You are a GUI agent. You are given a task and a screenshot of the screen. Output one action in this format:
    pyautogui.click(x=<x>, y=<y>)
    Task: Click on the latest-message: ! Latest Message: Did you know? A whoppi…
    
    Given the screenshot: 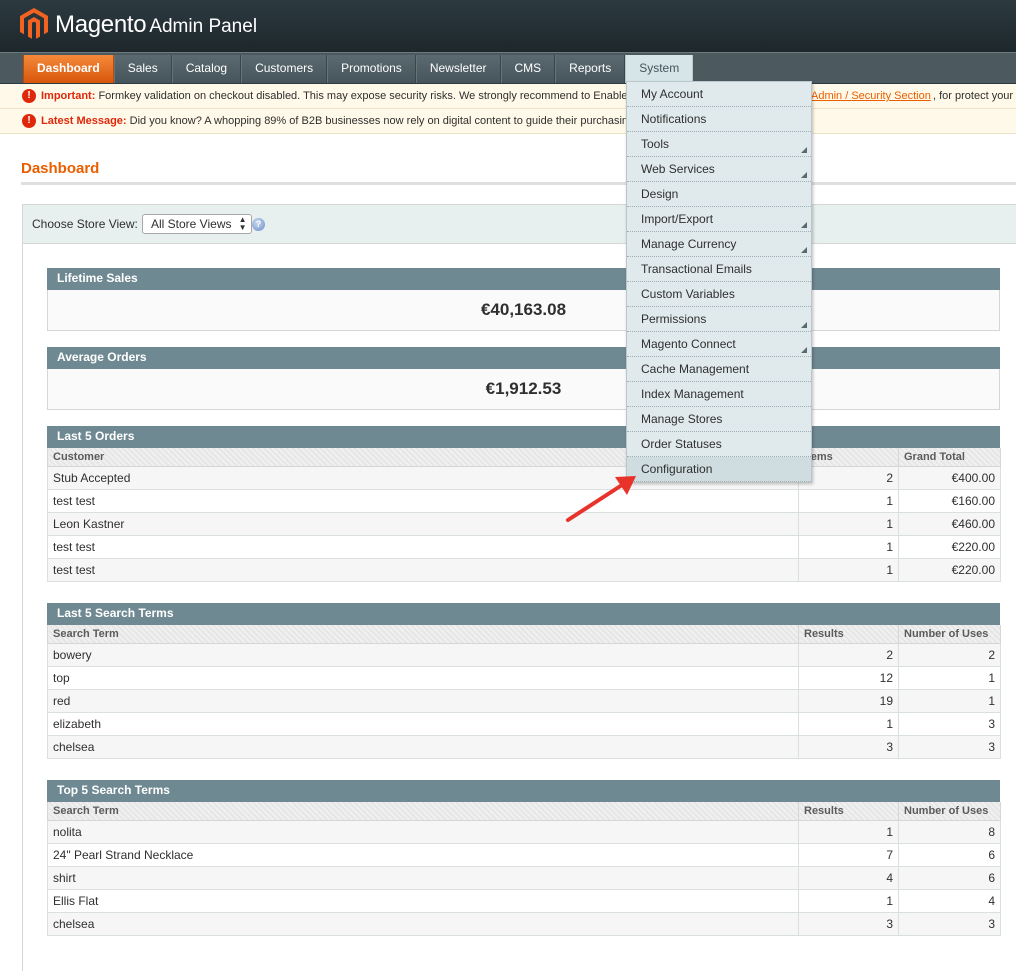 What is the action you would take?
    pyautogui.click(x=508, y=121)
    